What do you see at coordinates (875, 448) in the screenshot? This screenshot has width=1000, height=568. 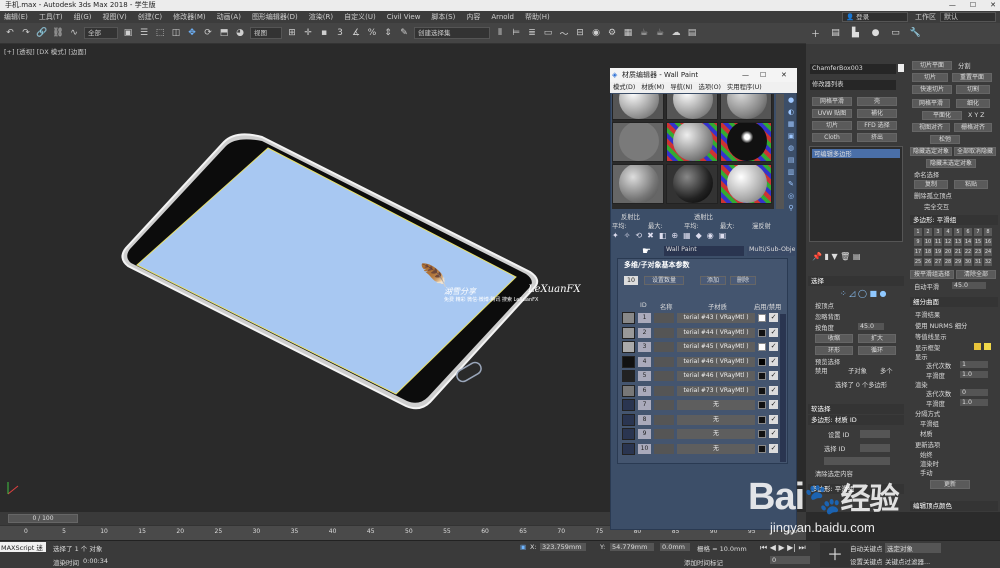 I see `select-id-field` at bounding box center [875, 448].